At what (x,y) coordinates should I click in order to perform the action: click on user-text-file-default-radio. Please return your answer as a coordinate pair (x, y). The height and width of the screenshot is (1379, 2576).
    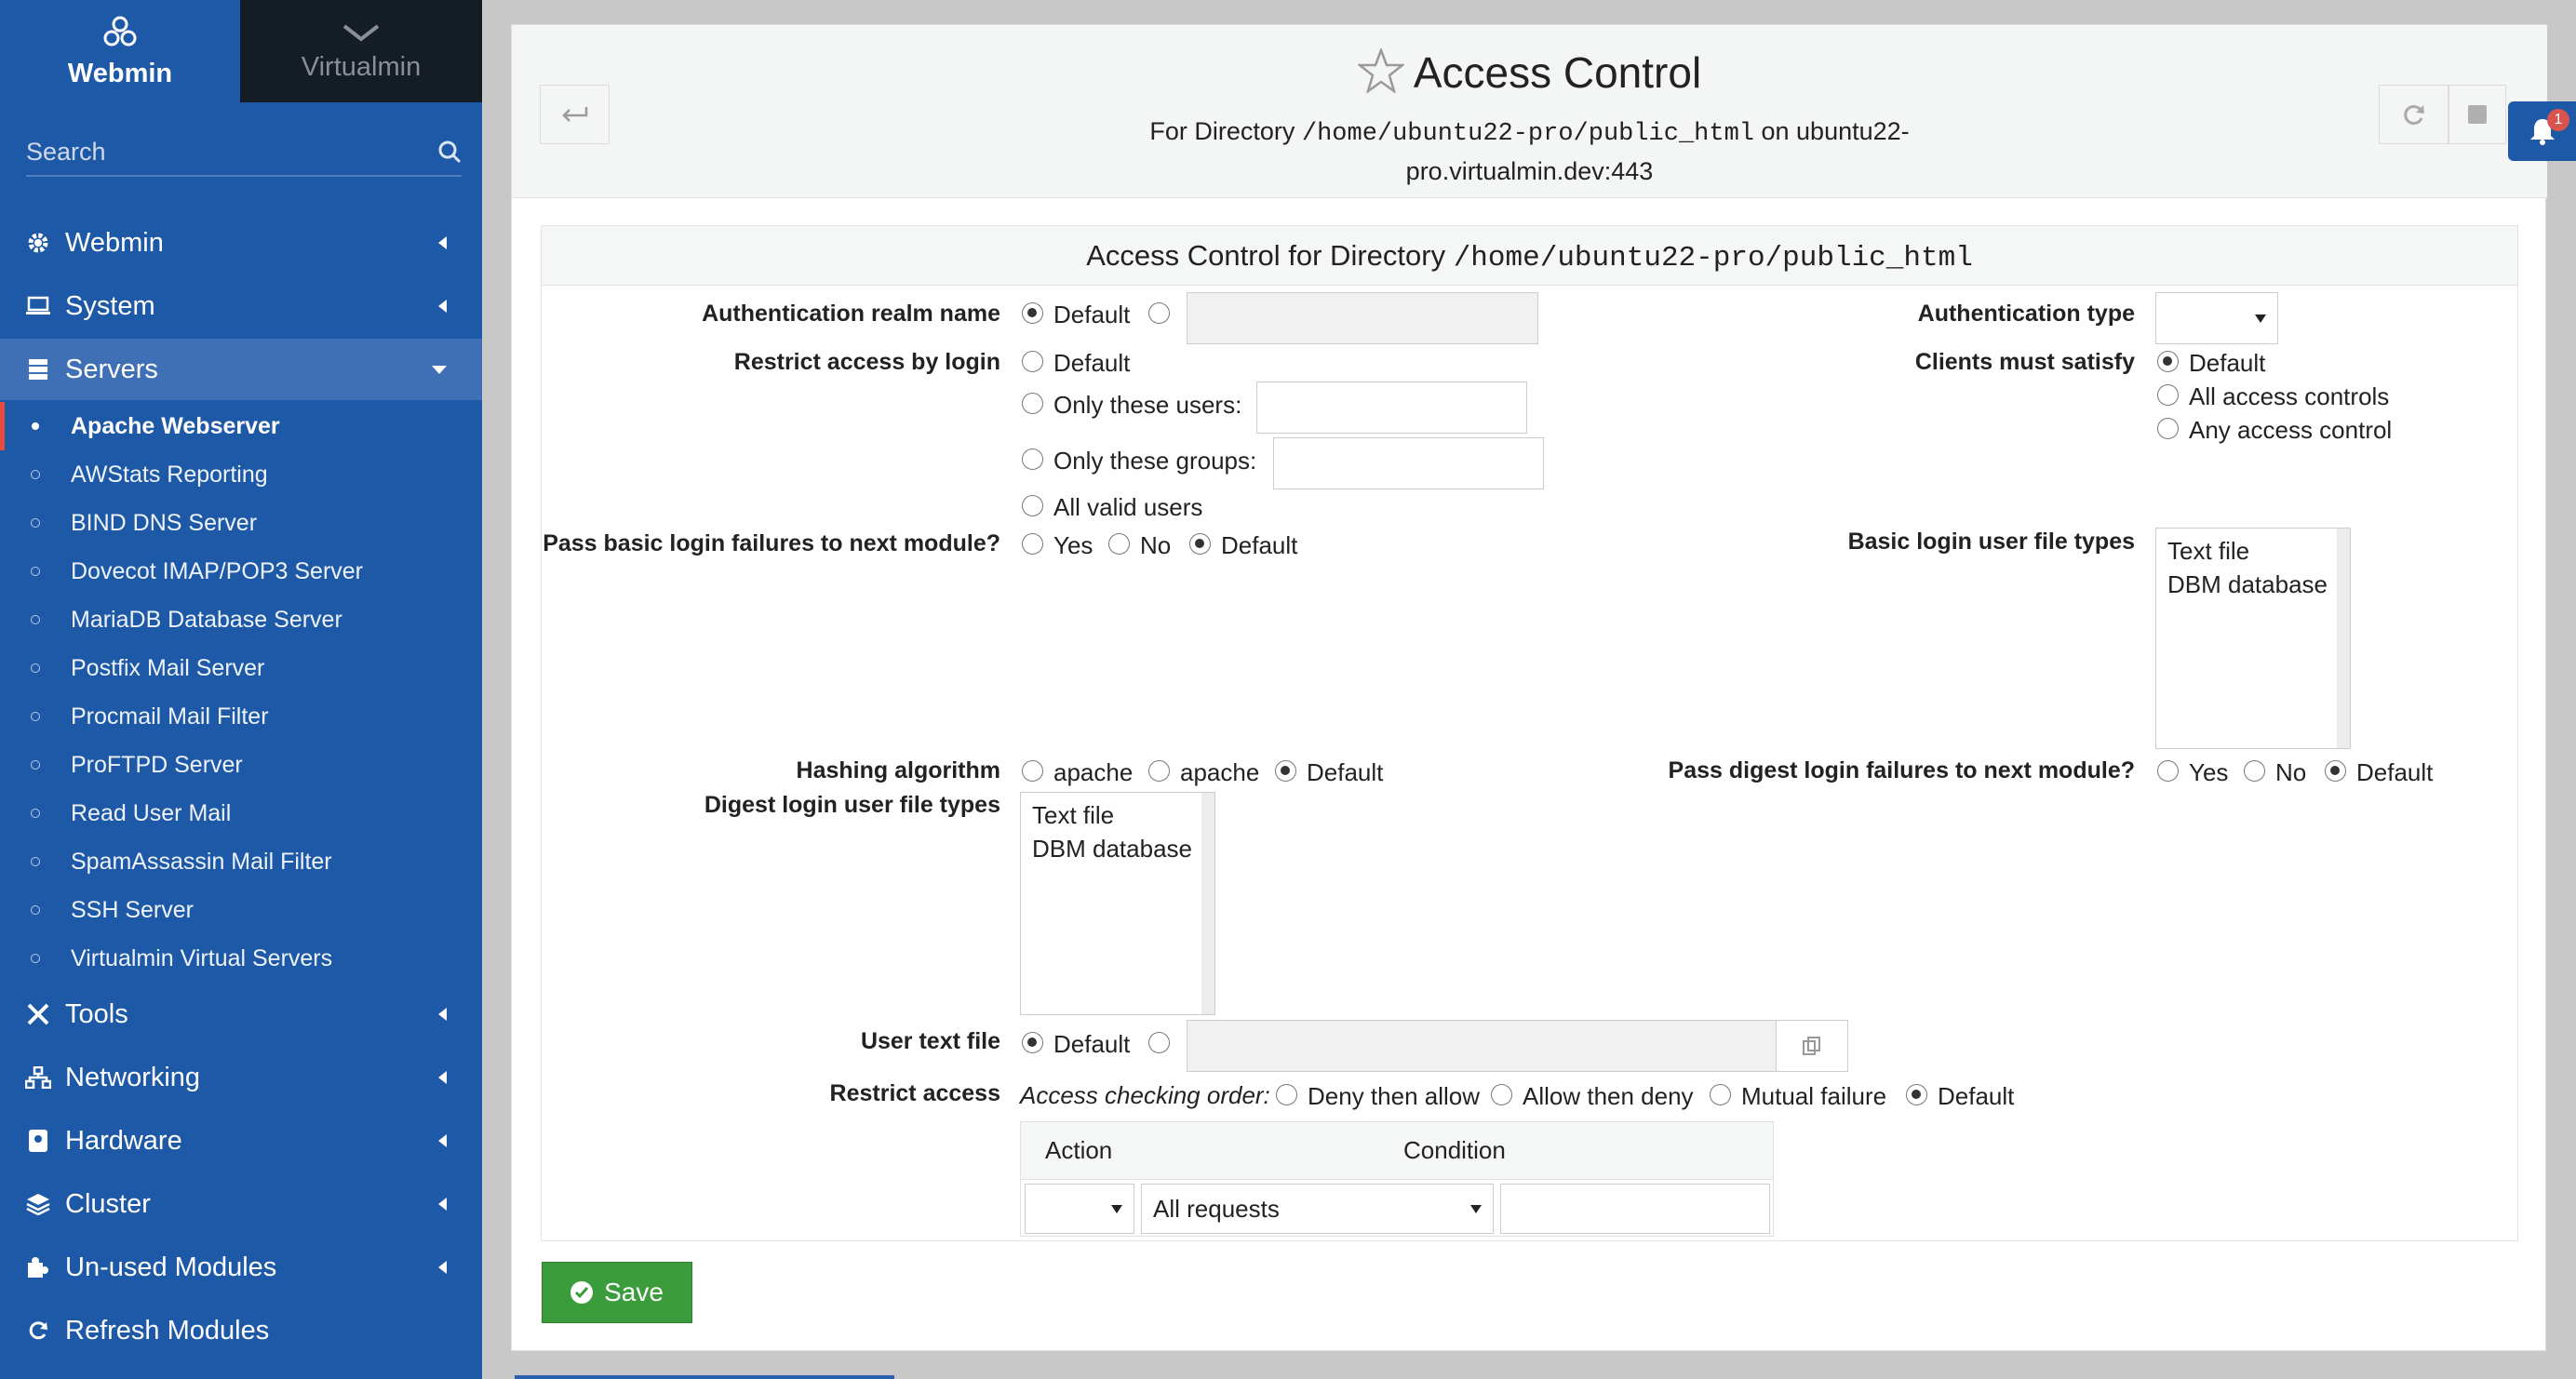
    Looking at the image, I should click on (1032, 1042).